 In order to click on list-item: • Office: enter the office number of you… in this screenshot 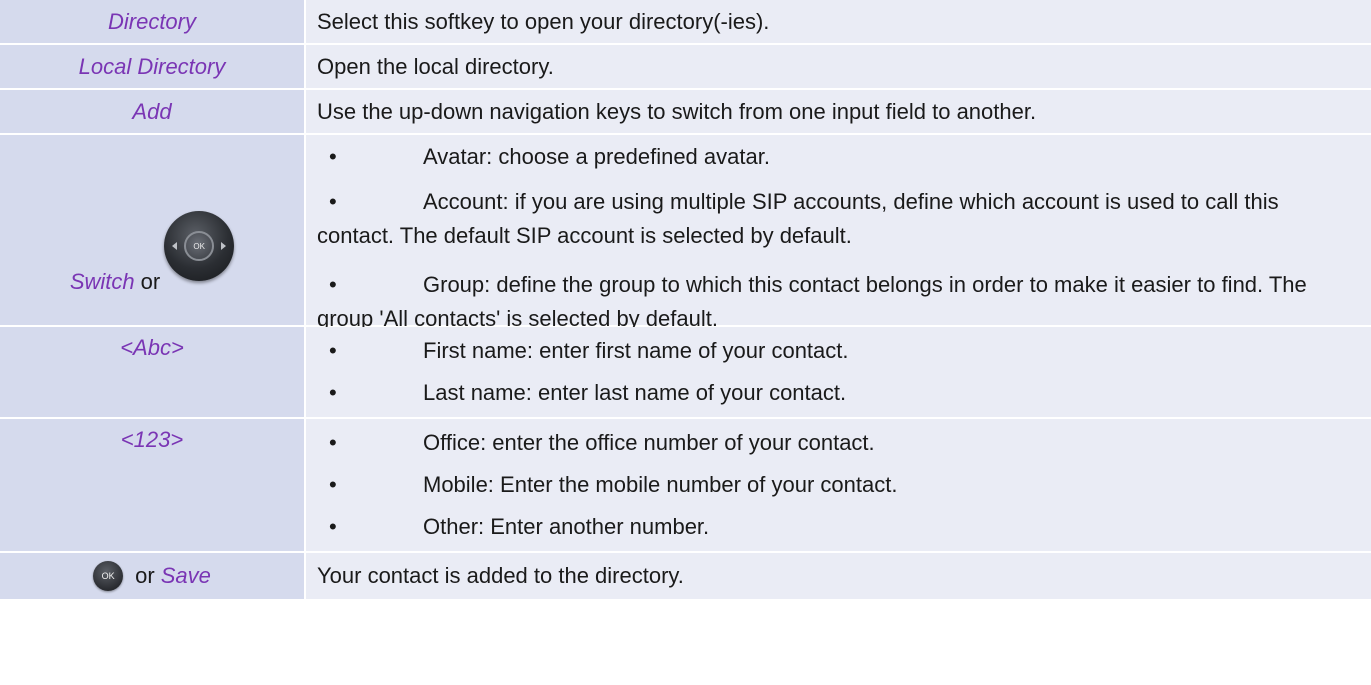, I will do `click(837, 443)`.